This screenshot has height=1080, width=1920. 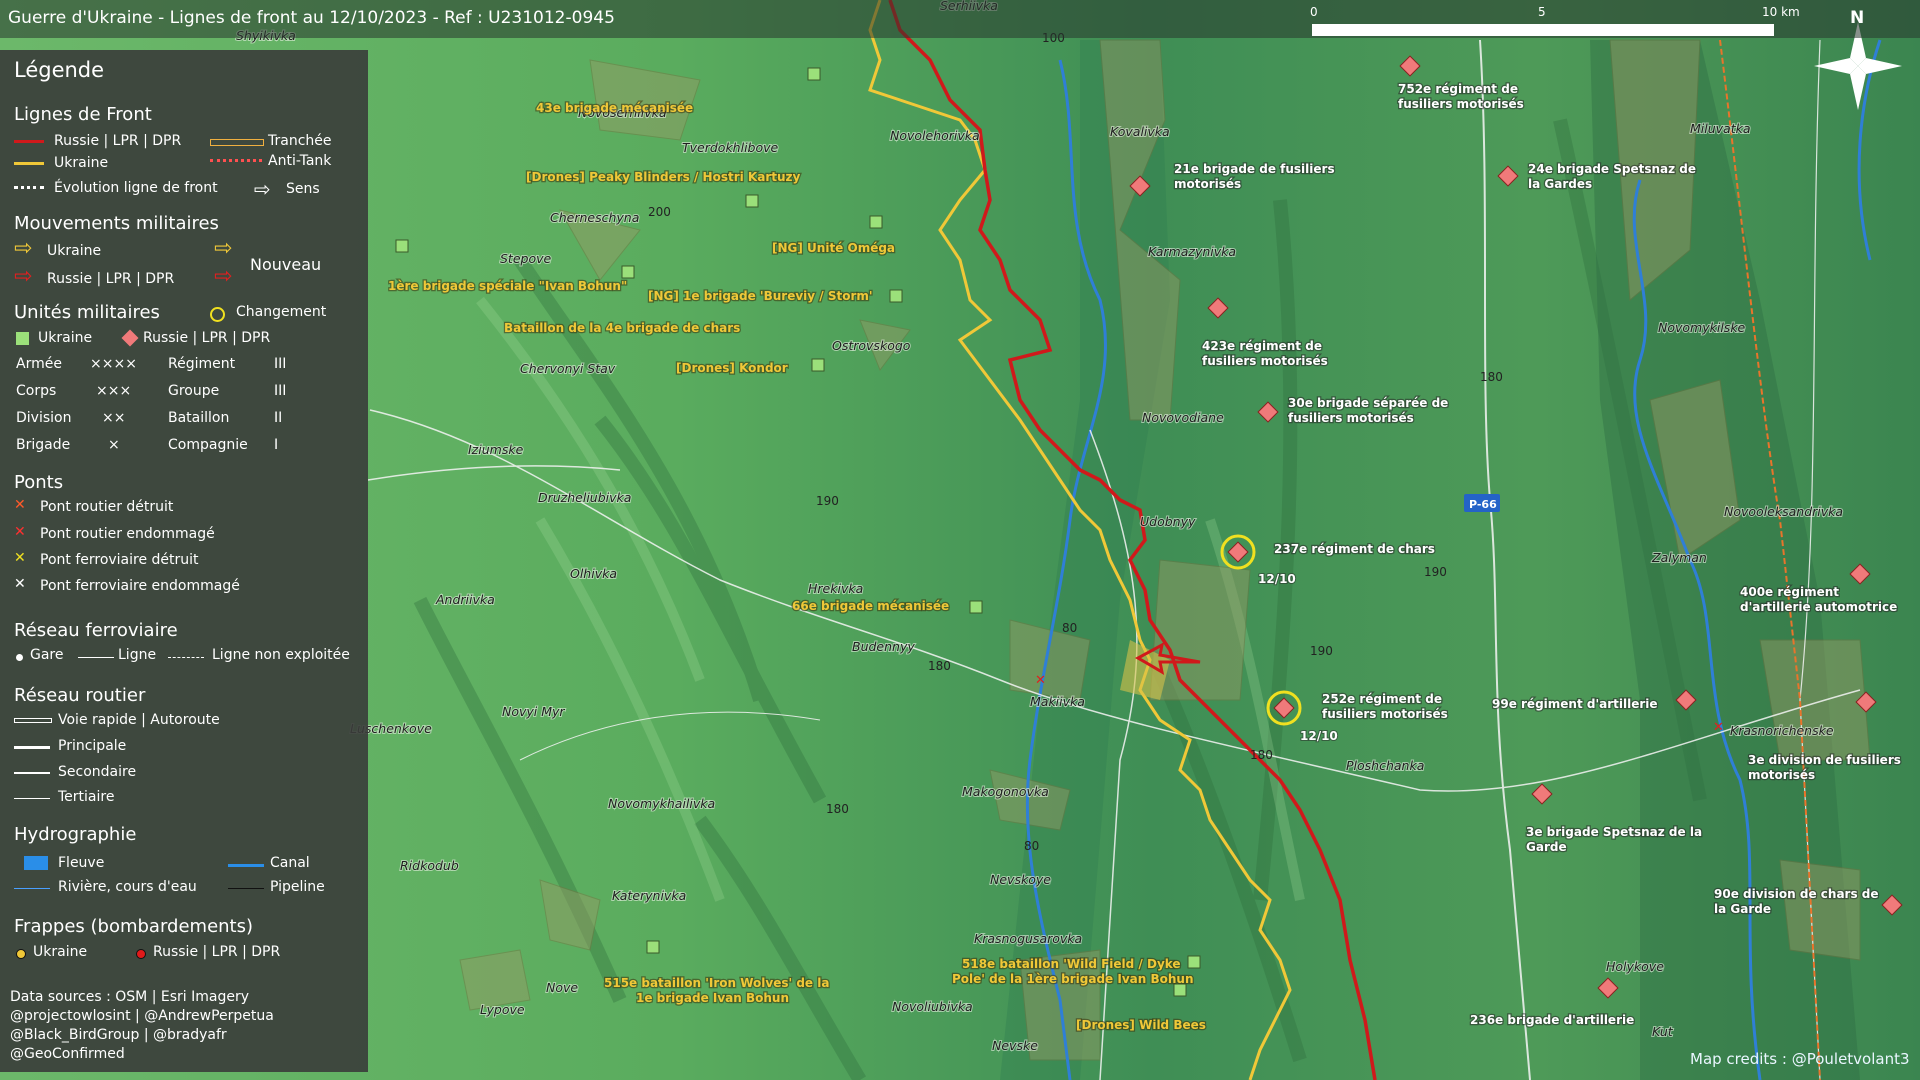 I want to click on place-label: Iziumske, so click(x=496, y=449).